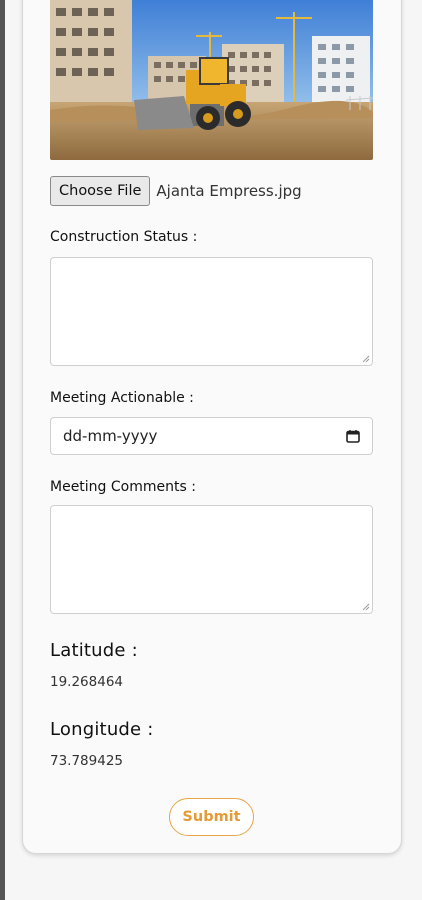 The width and height of the screenshot is (422, 900). Describe the element at coordinates (211, 559) in the screenshot. I see `meeting-comments-textarea` at that location.